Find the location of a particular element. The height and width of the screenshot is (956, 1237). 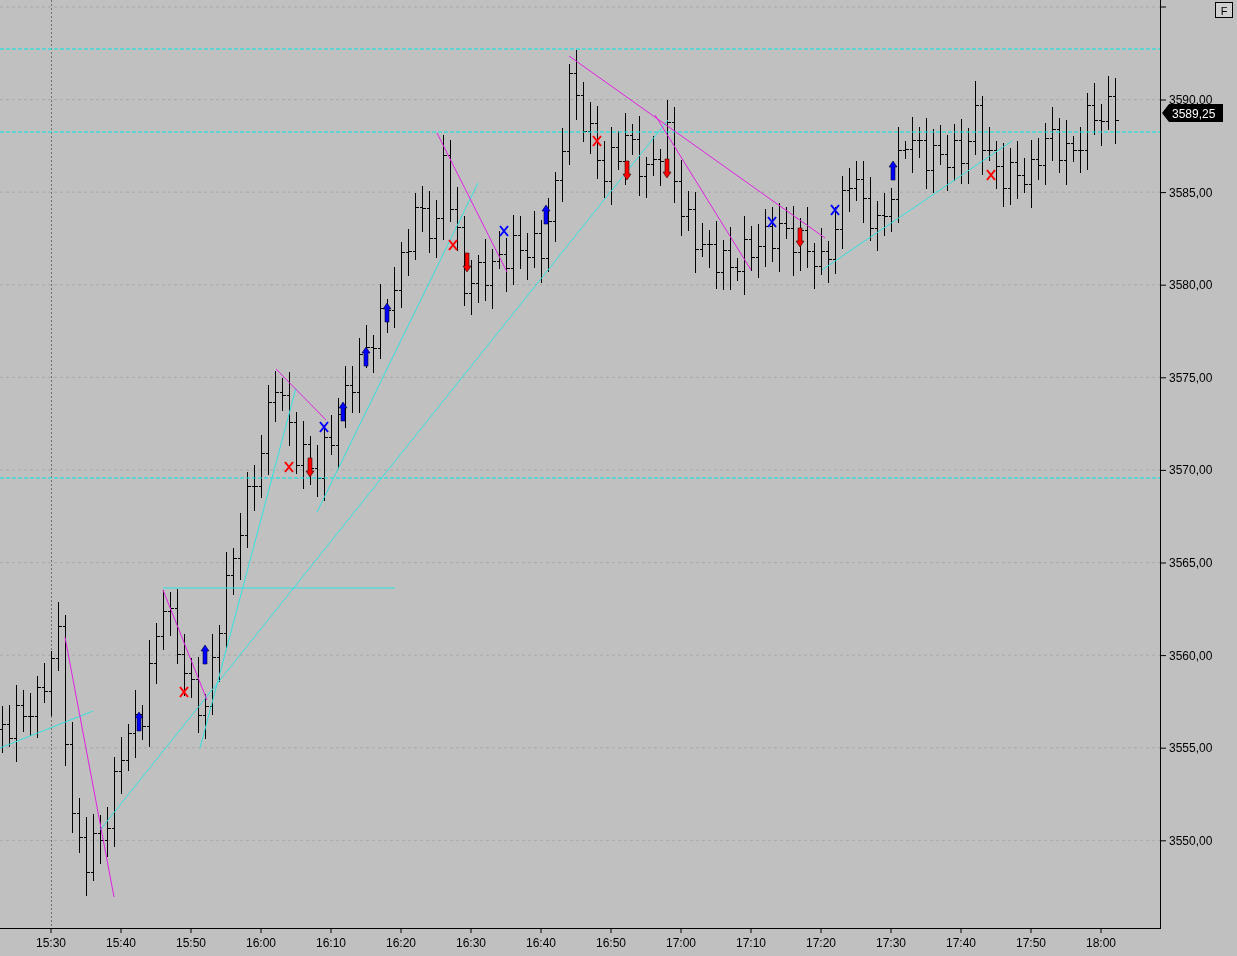

time-label: 18:00 is located at coordinates (1101, 943).